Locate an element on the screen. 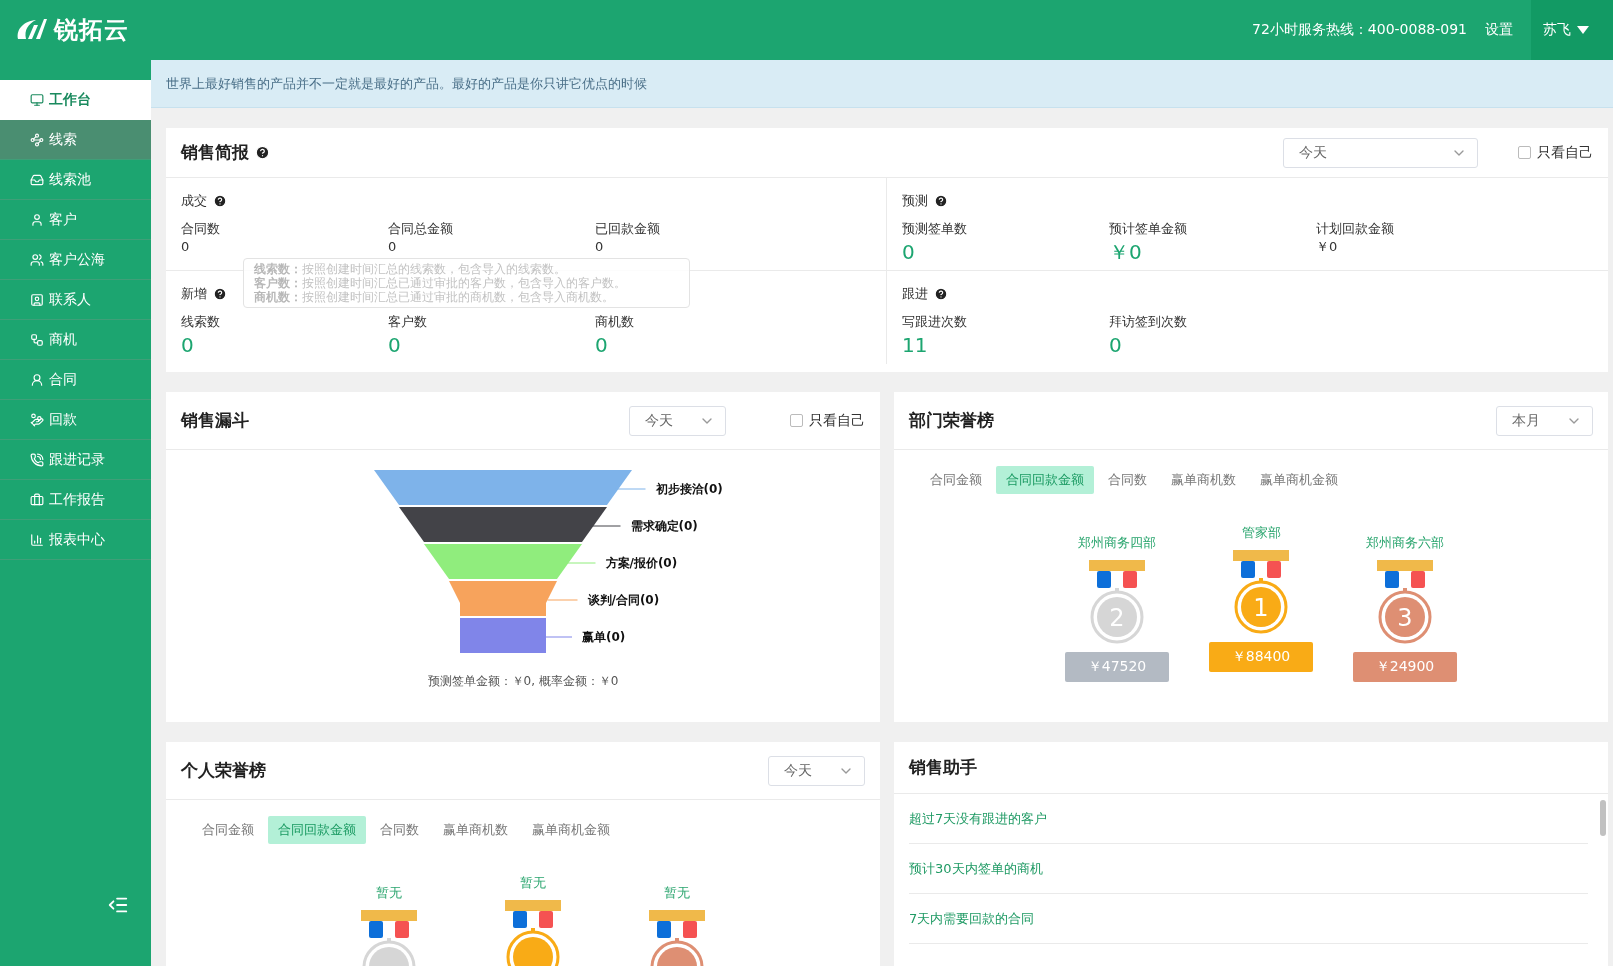 Image resolution: width=1613 pixels, height=966 pixels. amount-badge: ￥47520 is located at coordinates (1117, 667).